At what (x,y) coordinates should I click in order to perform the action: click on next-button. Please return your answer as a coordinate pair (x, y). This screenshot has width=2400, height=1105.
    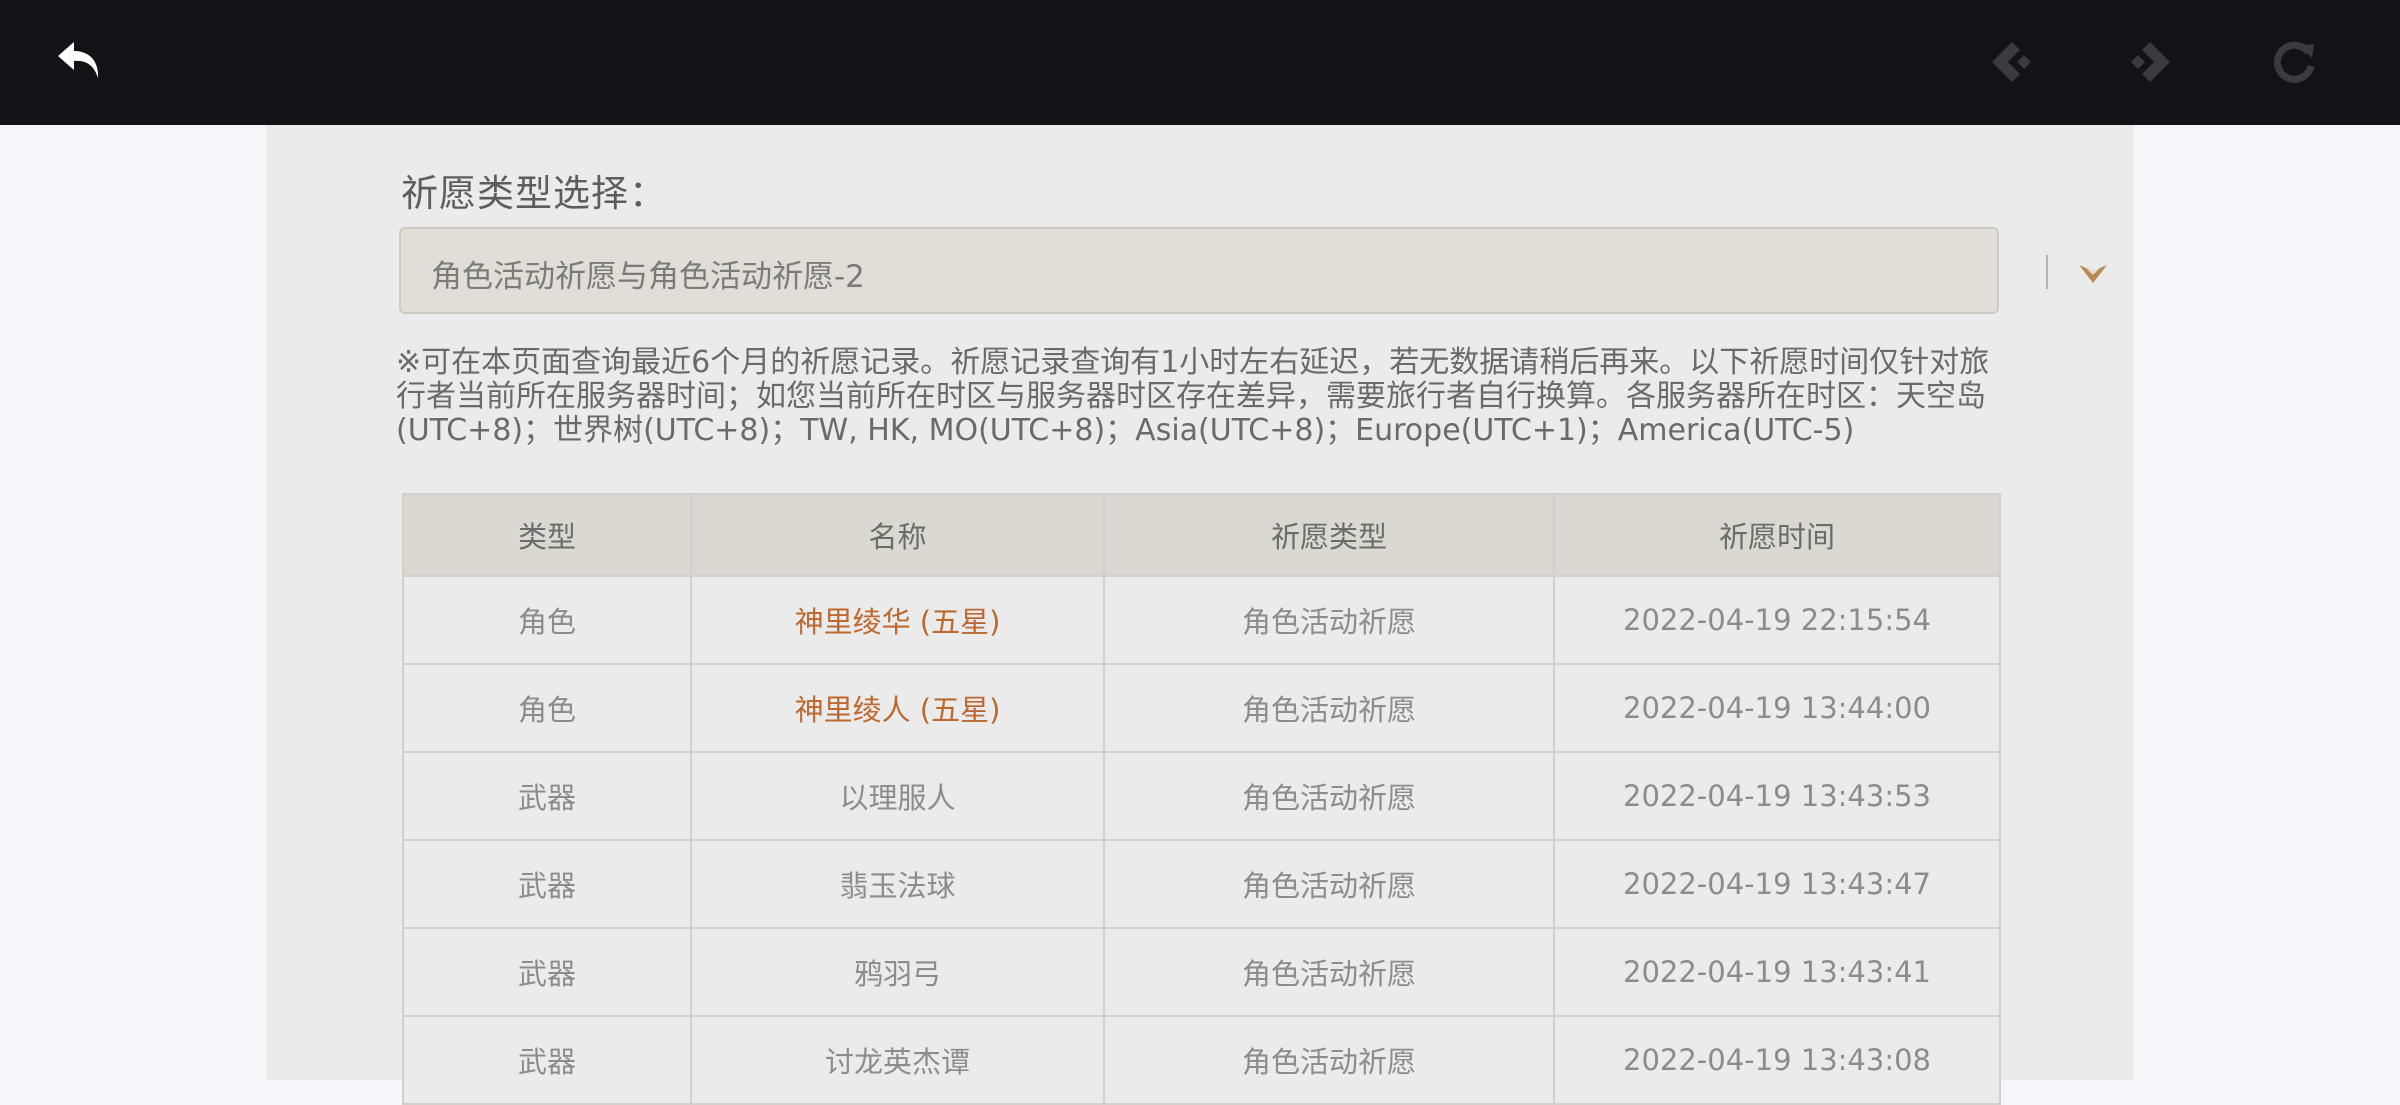
    Looking at the image, I should click on (2150, 62).